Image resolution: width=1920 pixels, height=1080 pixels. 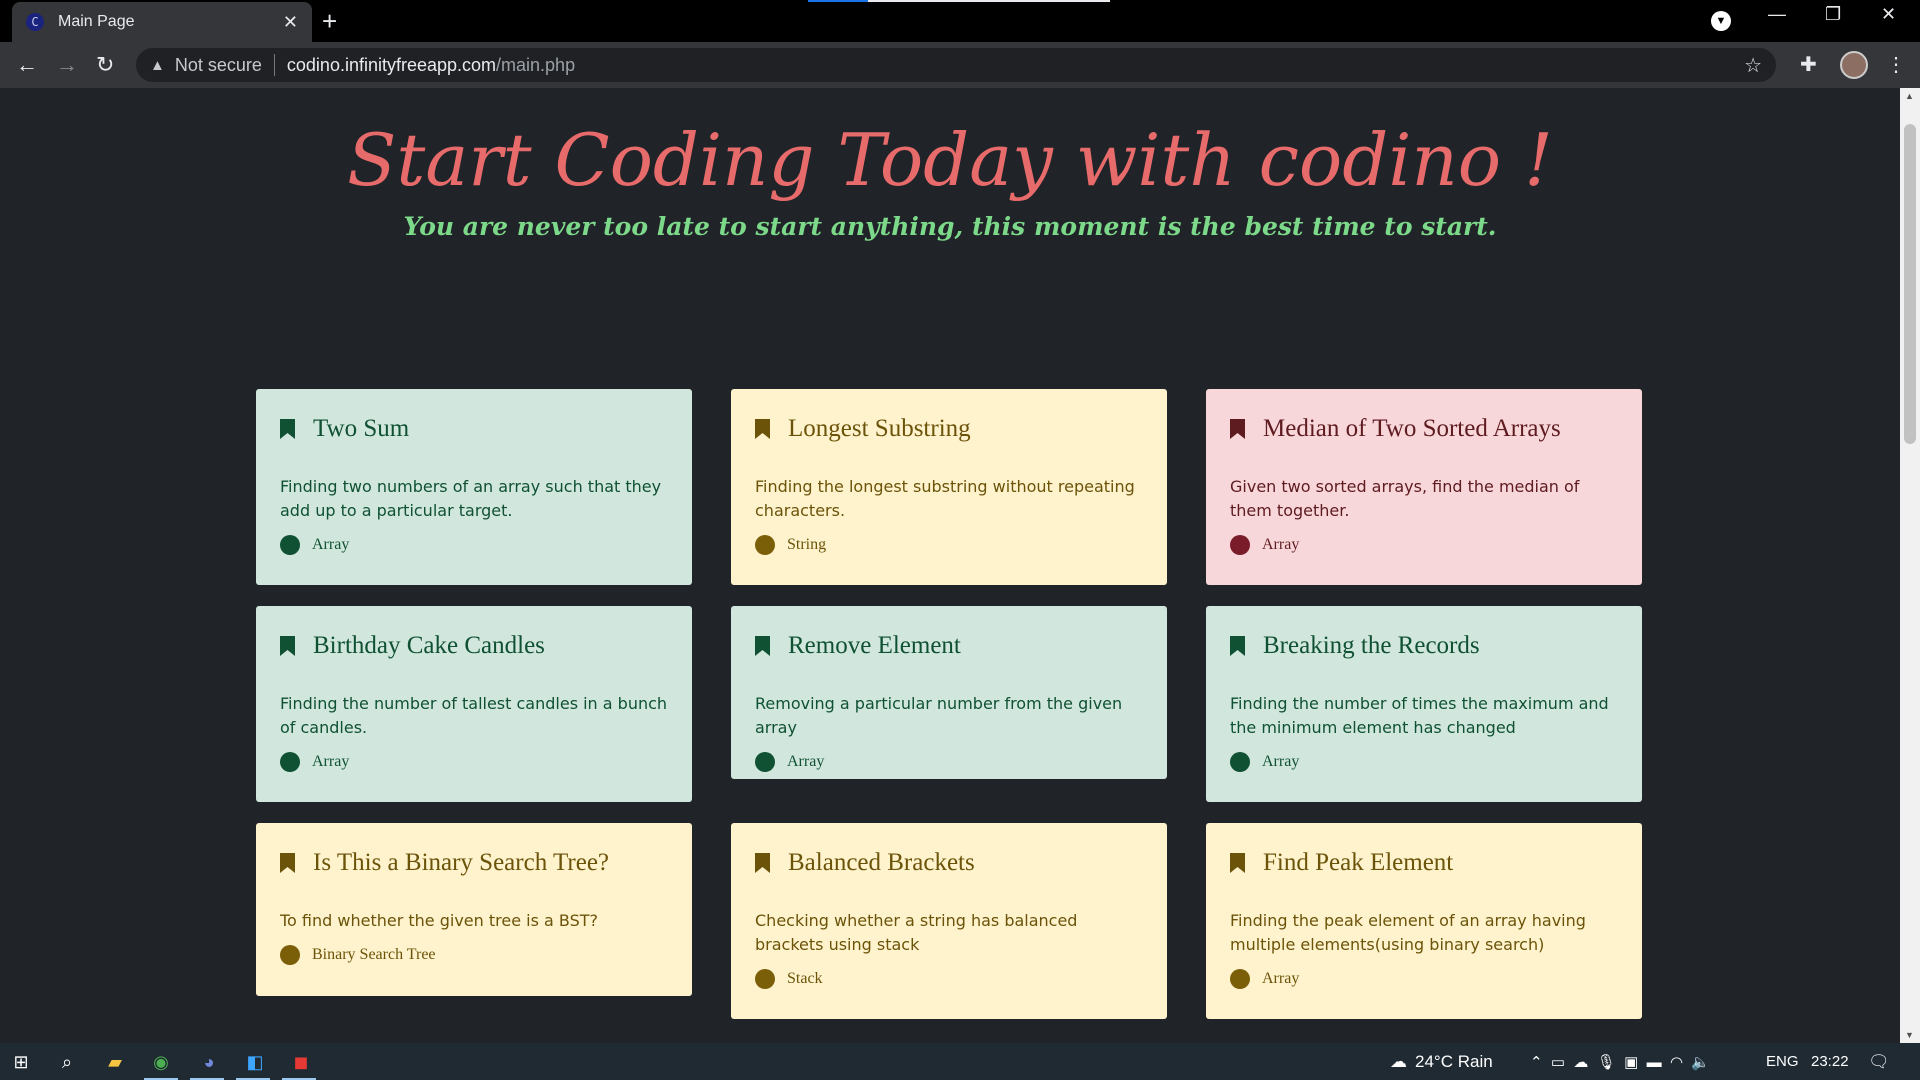 What do you see at coordinates (881, 863) in the screenshot?
I see `card-title: Balanced Brackets` at bounding box center [881, 863].